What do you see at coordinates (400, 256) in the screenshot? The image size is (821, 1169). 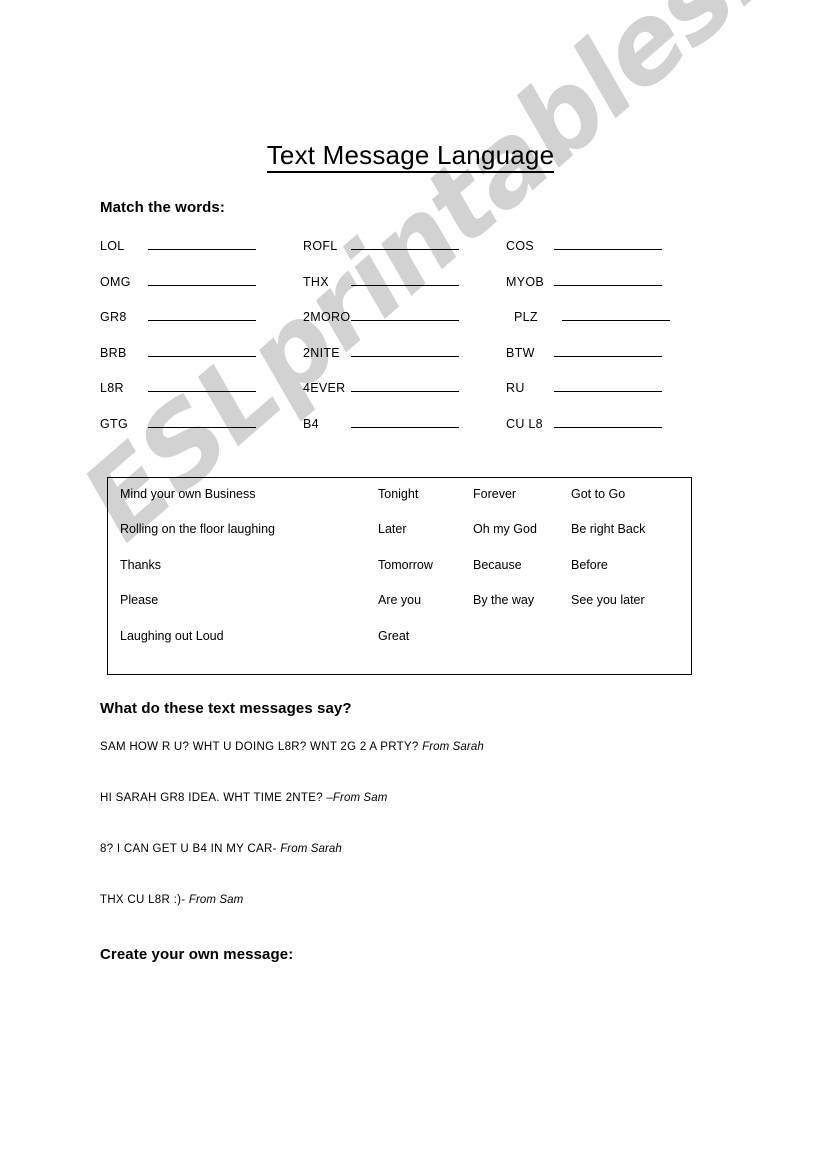 I see `match-row: LOL ROFL COS` at bounding box center [400, 256].